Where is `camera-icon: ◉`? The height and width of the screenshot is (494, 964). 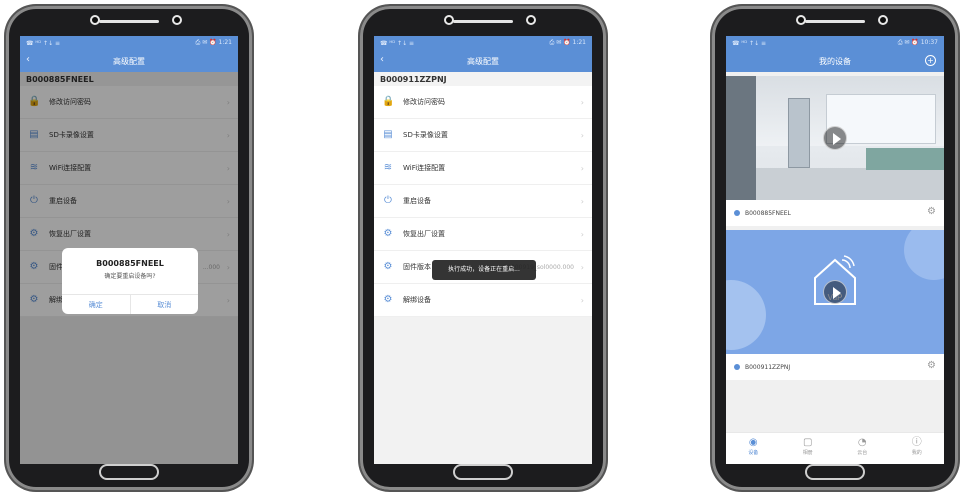
camera-icon: ◉ is located at coordinates (753, 442).